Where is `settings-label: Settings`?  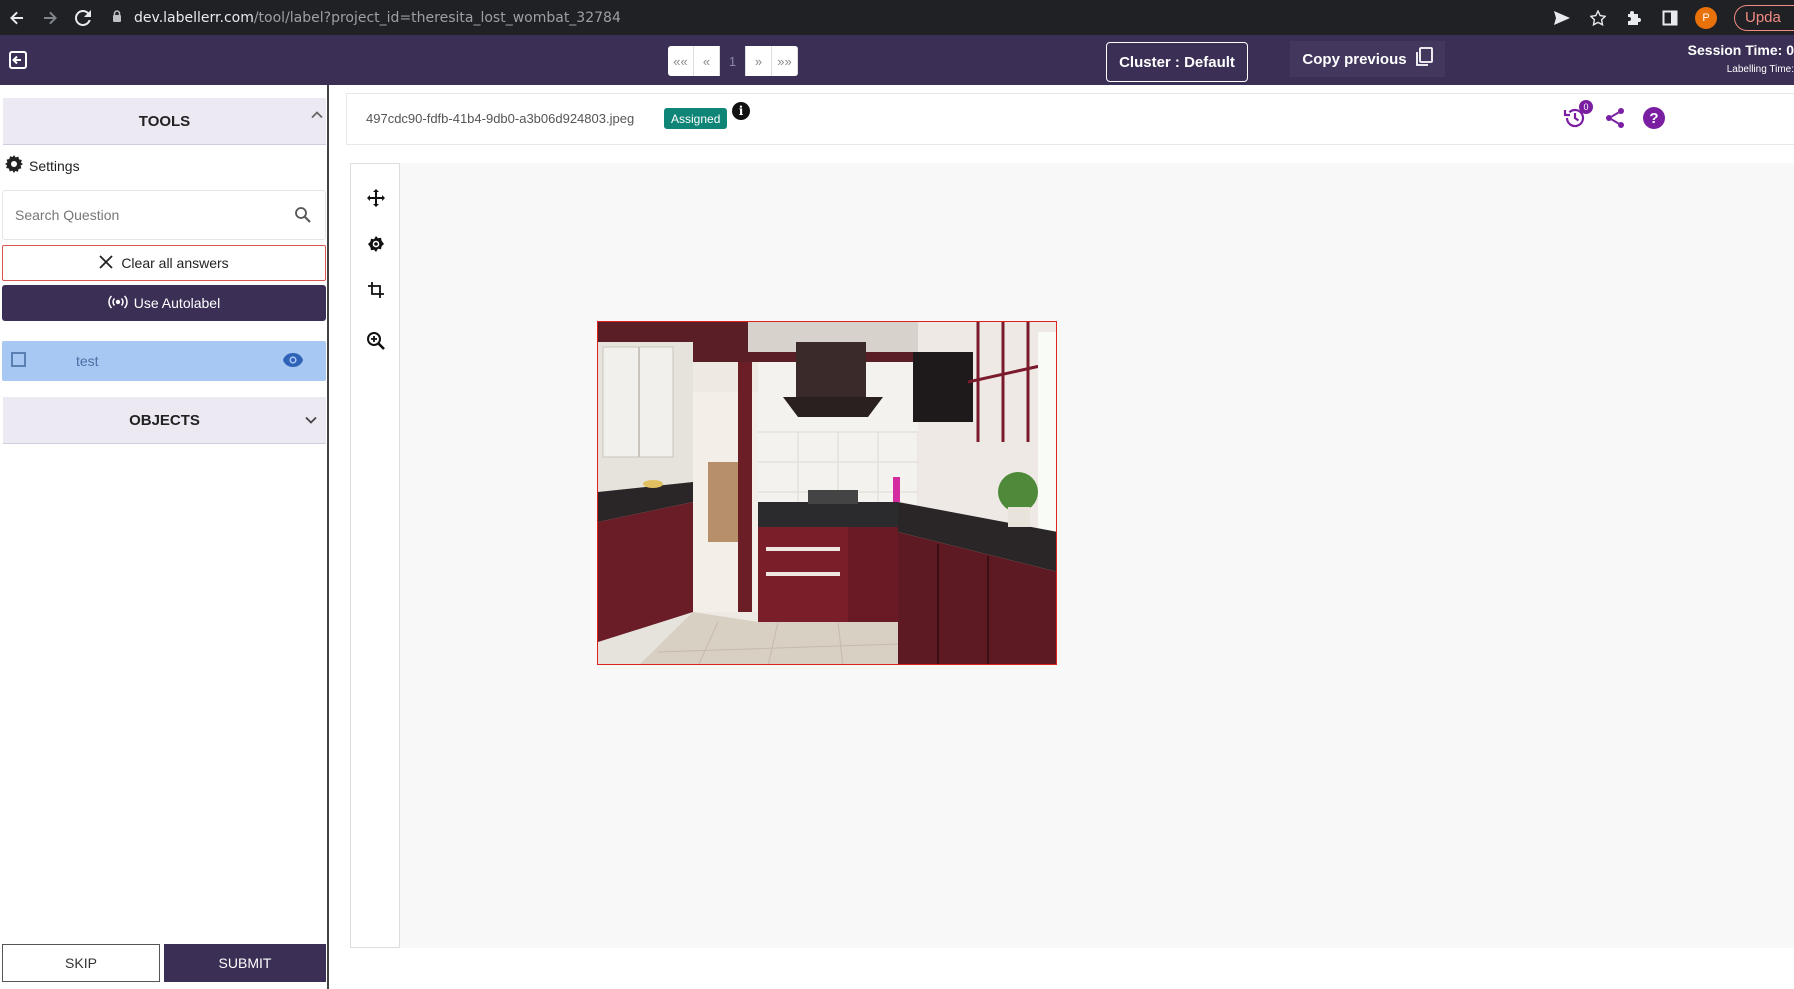
settings-label: Settings is located at coordinates (54, 165).